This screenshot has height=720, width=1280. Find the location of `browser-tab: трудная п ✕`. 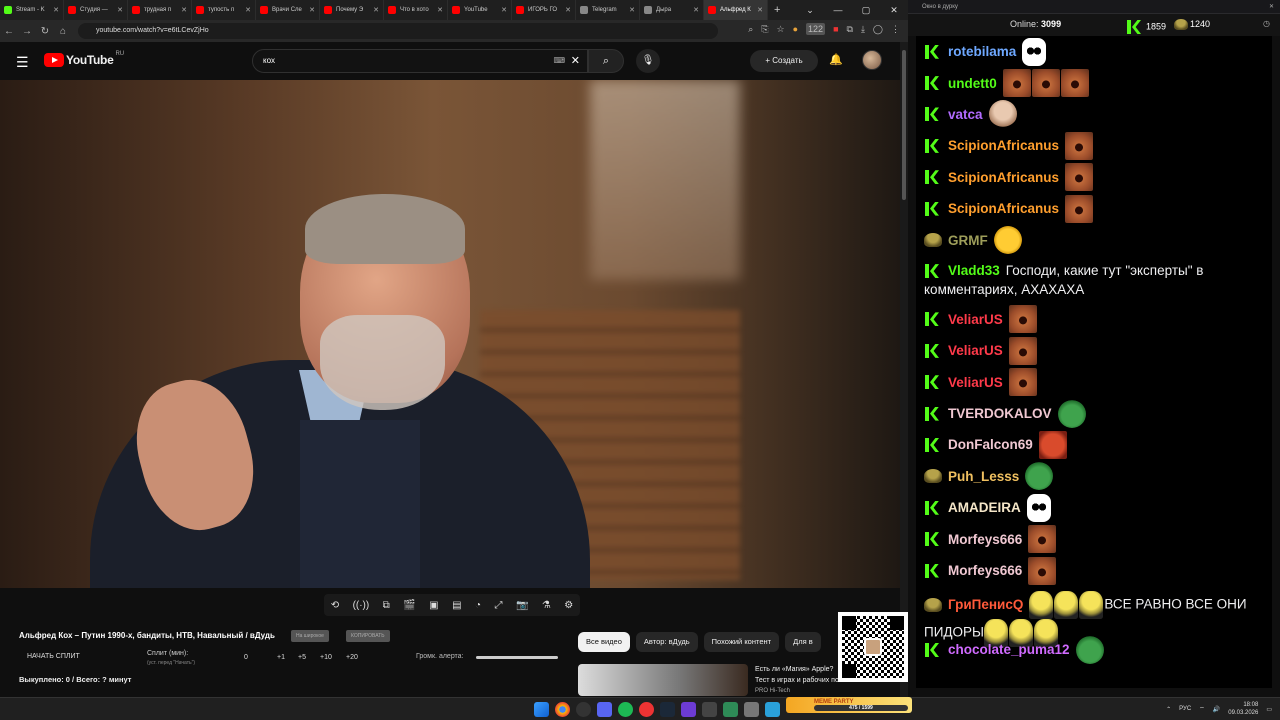

browser-tab: трудная п ✕ is located at coordinates (160, 10).